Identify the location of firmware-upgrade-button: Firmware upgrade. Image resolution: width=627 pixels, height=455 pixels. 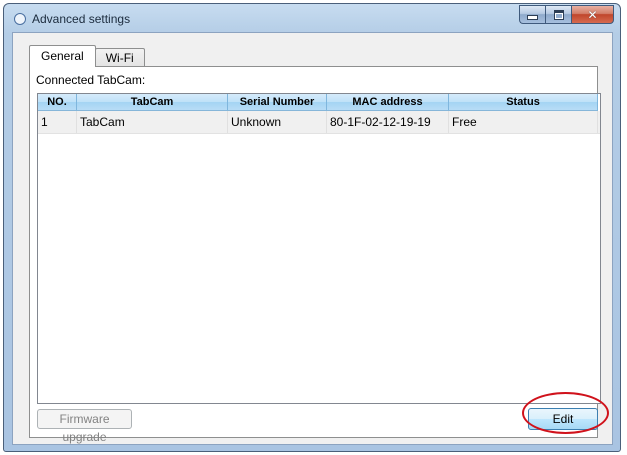
(84, 426).